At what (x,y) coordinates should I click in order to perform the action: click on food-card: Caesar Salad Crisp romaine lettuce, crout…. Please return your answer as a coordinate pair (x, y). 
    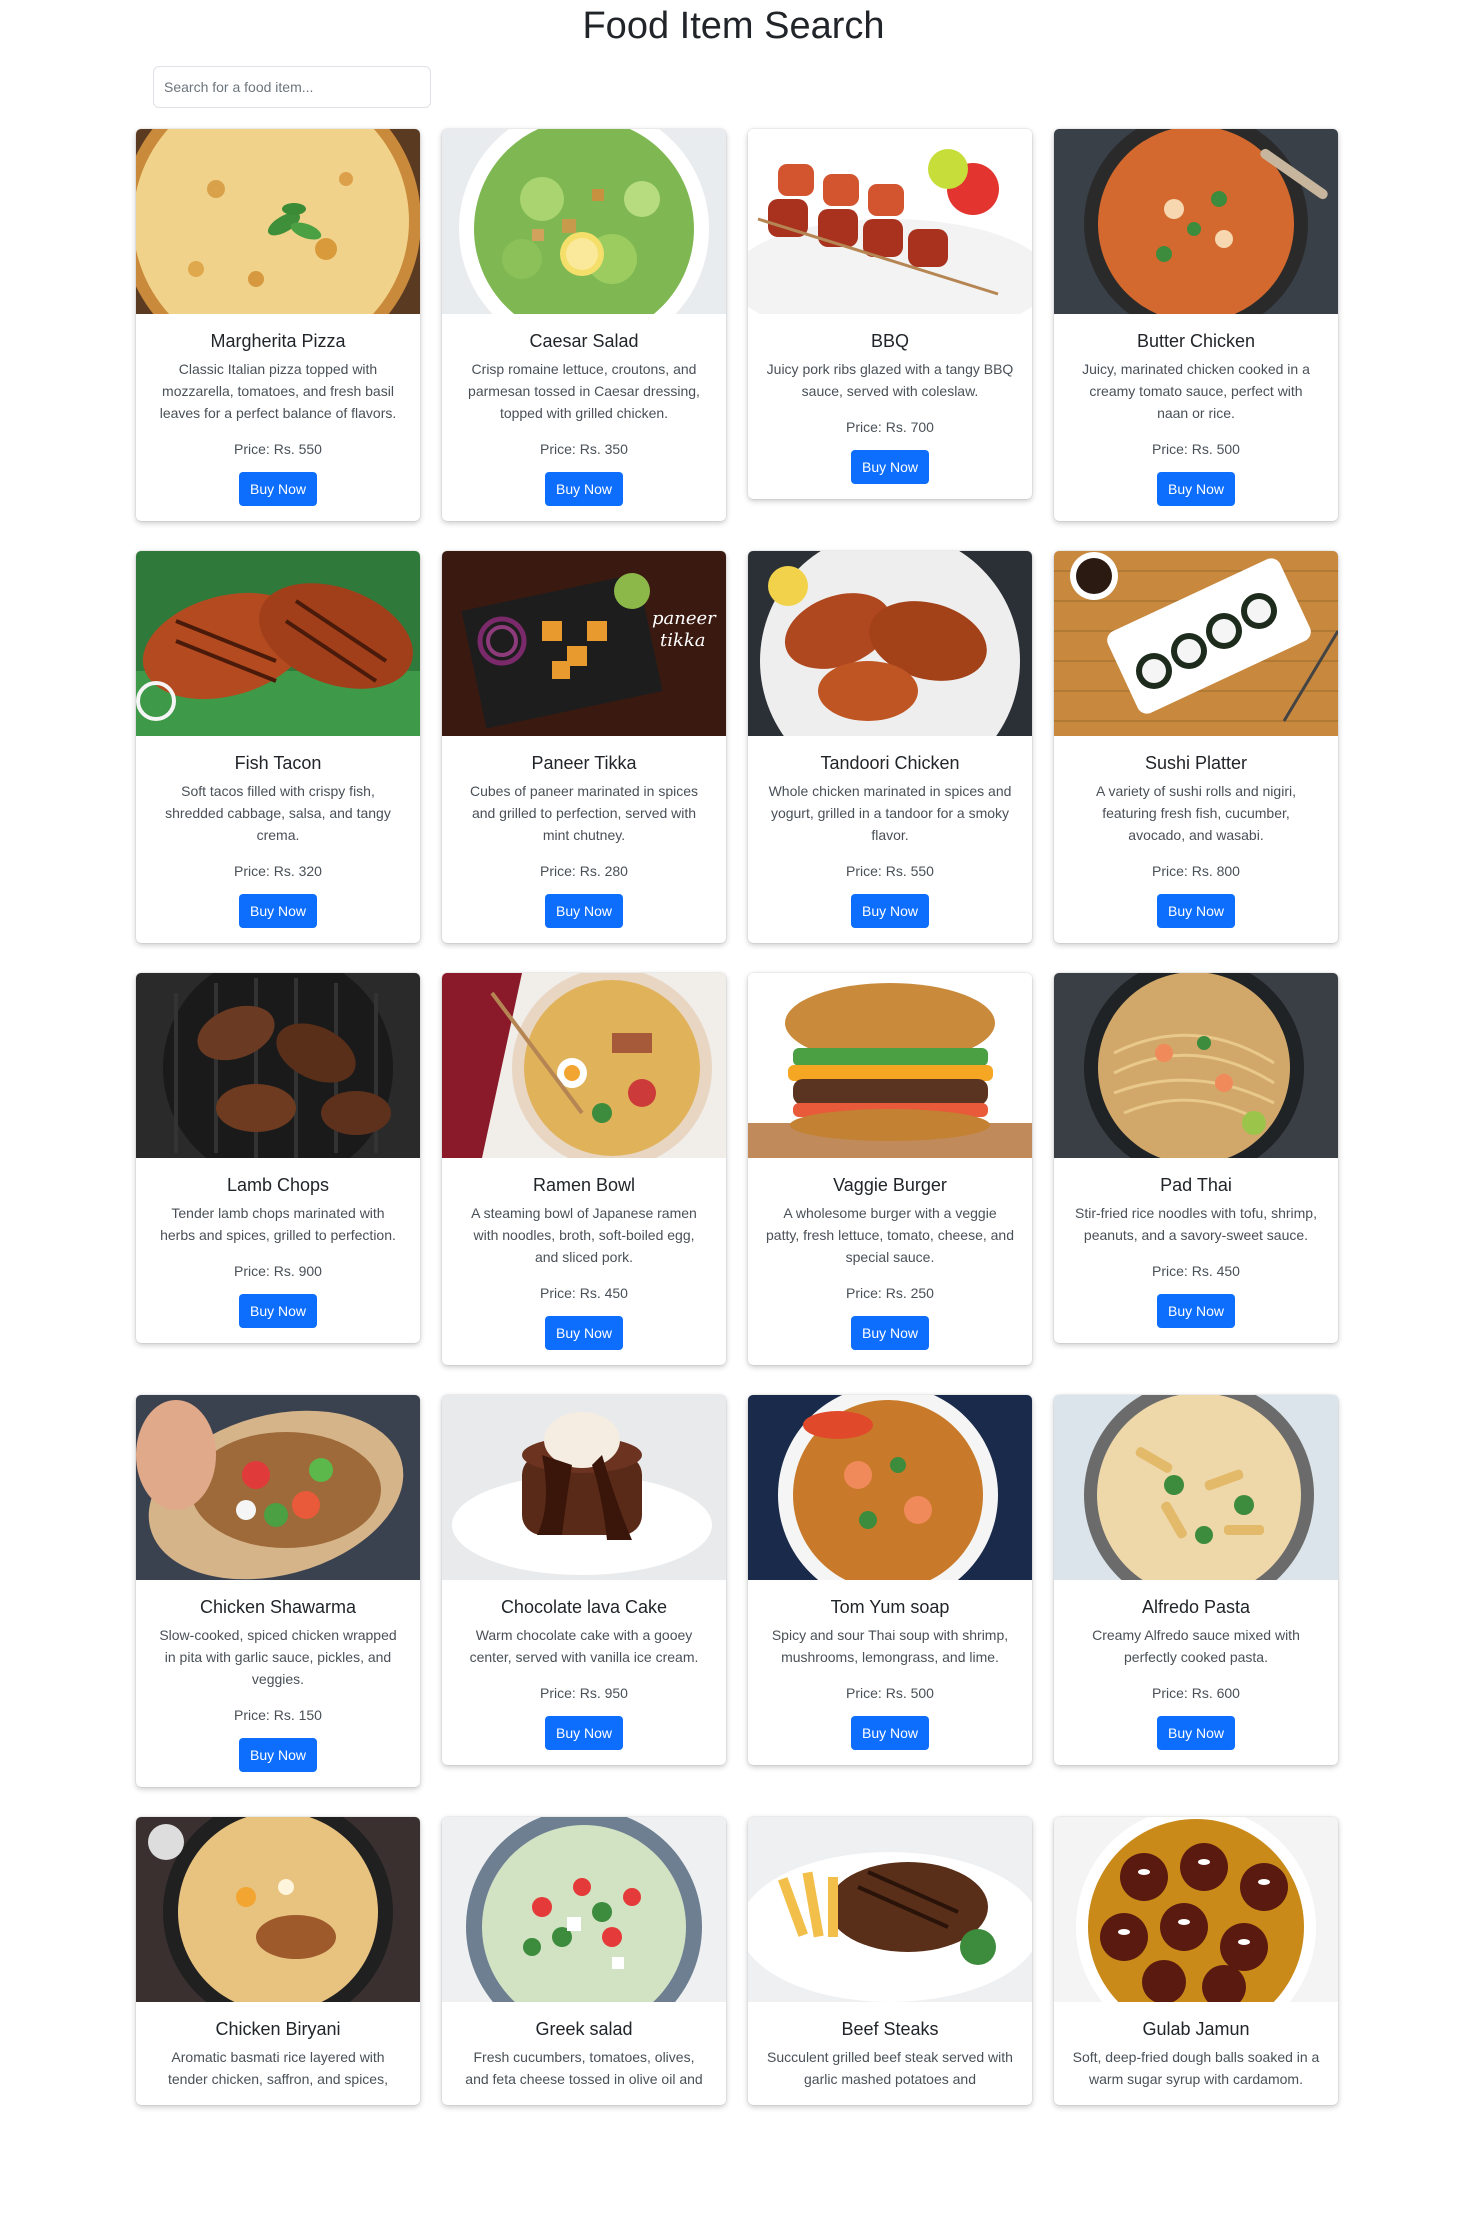
    Looking at the image, I should click on (584, 325).